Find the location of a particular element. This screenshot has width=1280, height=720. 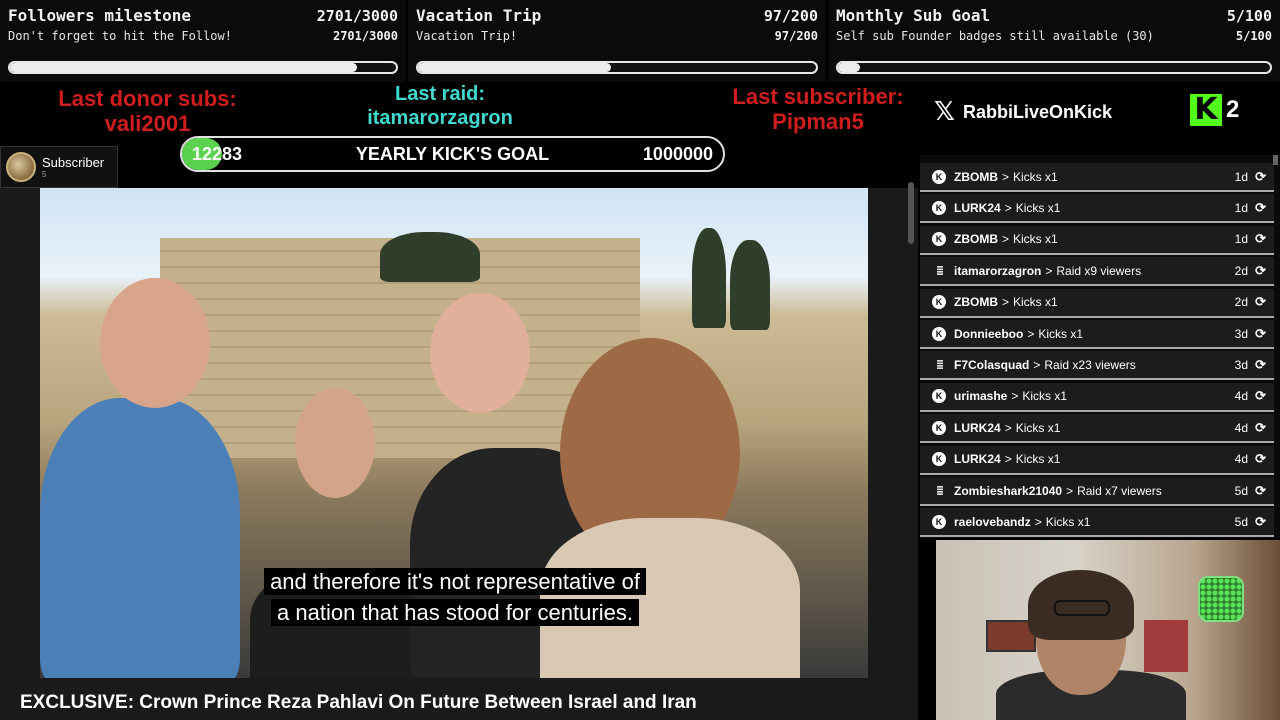

scrollbar is located at coordinates (911, 213).